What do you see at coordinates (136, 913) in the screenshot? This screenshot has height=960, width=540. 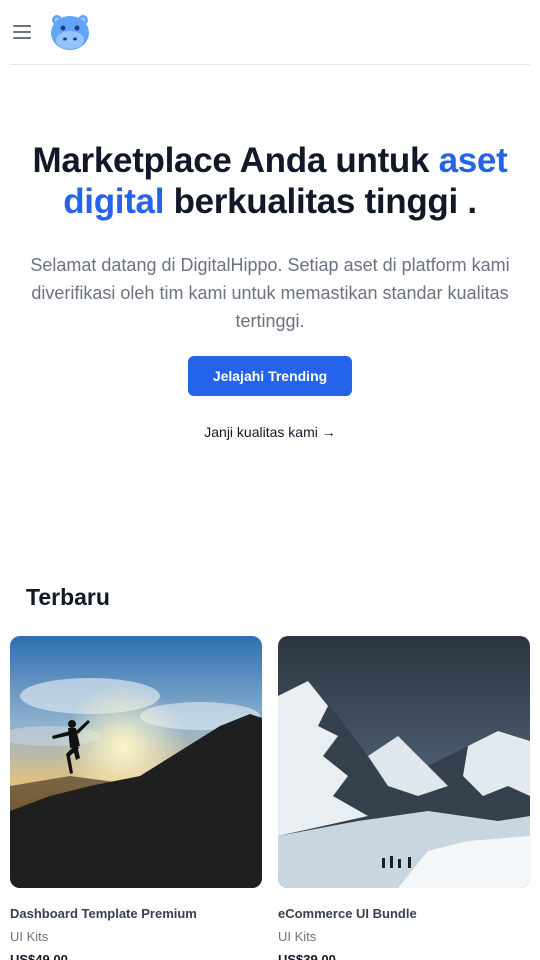 I see `product-name: Dashboard Template Premium` at bounding box center [136, 913].